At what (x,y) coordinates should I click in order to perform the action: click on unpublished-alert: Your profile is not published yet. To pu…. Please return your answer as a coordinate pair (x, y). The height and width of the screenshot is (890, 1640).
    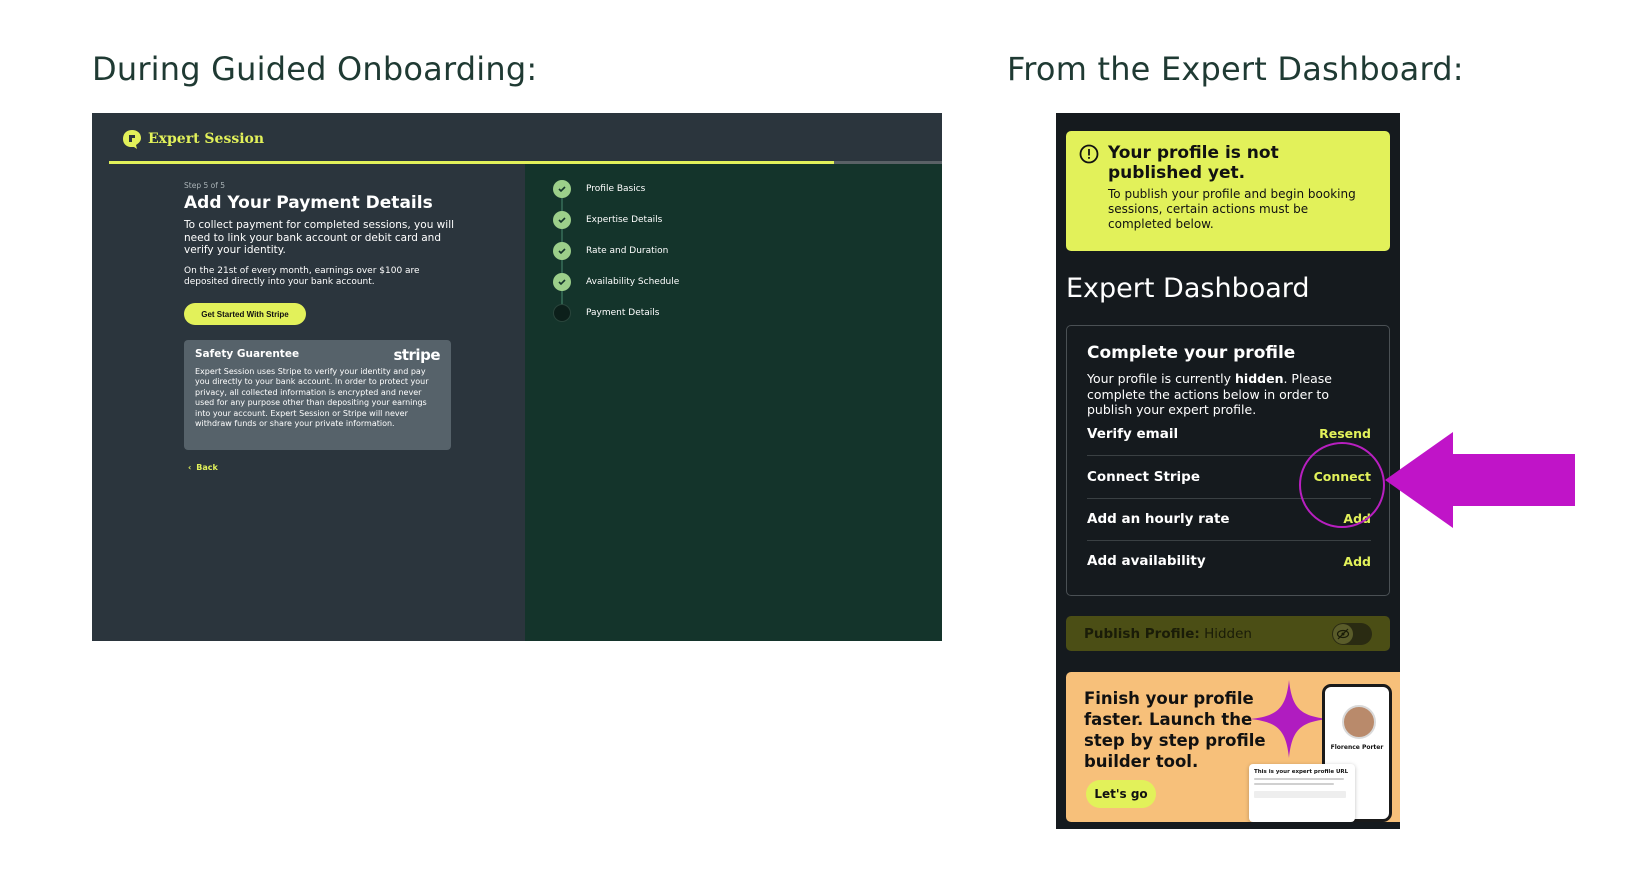
    Looking at the image, I should click on (1228, 191).